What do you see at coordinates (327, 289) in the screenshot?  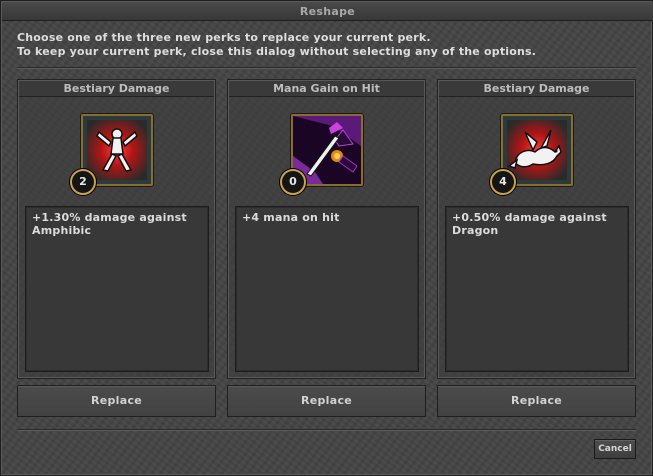 I see `perk-description: +4 mana on hit` at bounding box center [327, 289].